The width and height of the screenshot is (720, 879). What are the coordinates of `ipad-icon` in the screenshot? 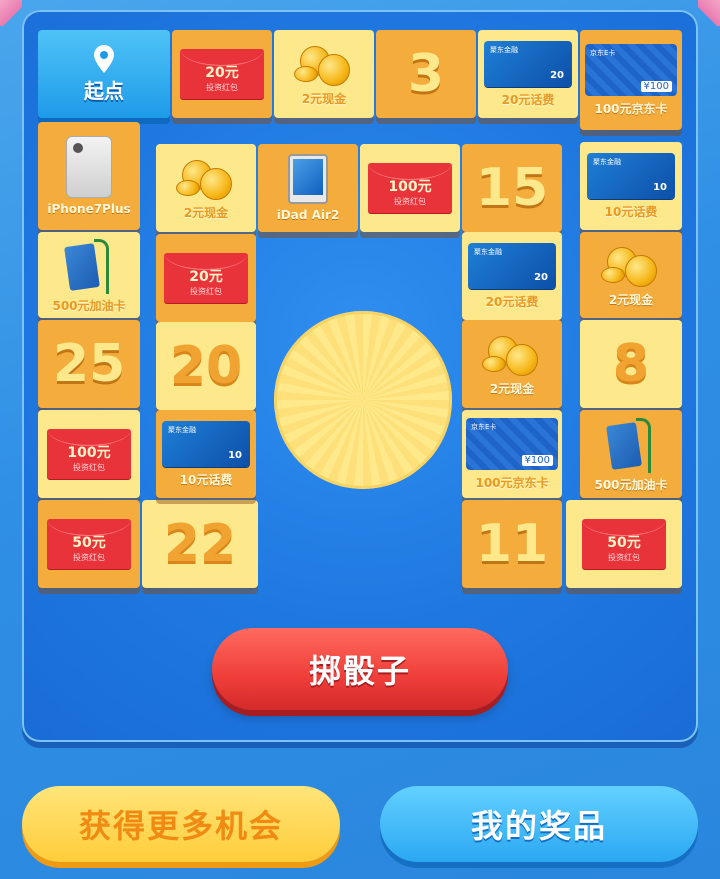 It's located at (308, 179).